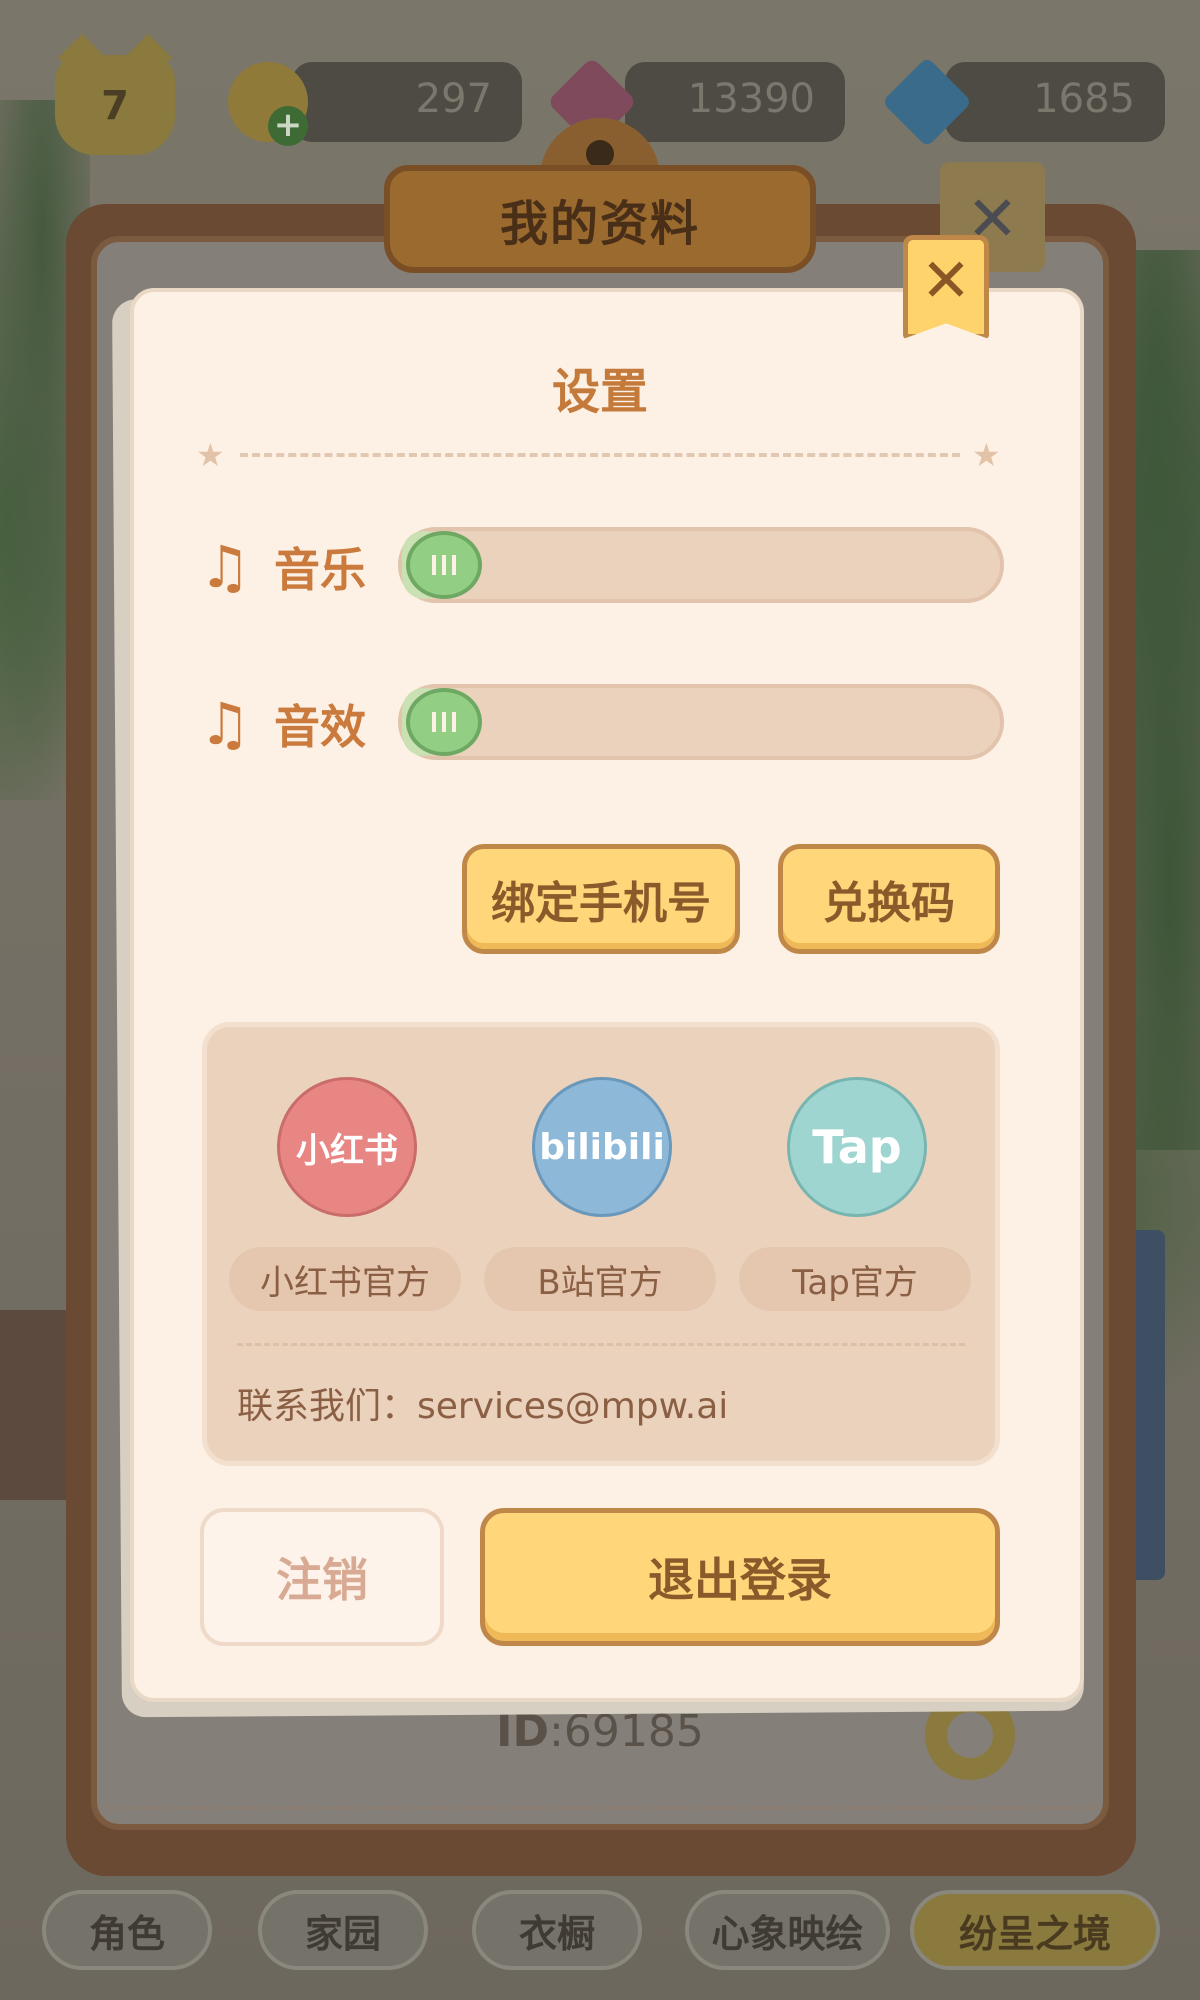  Describe the element at coordinates (1084, 99) in the screenshot. I see `snowflake-count: 1685` at that location.